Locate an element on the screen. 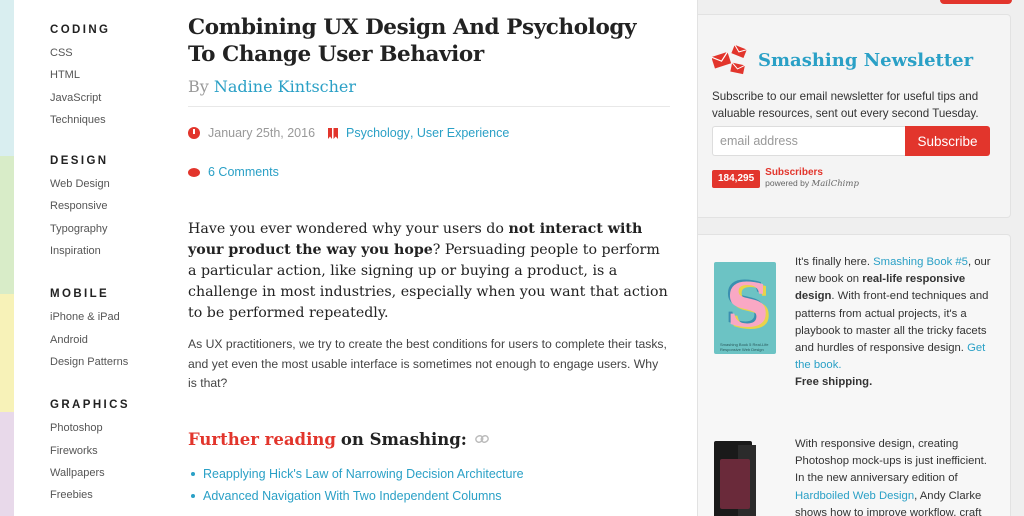 The image size is (1024, 516). subscriber-info: 184,295 Subscribers powered by MailChimp is located at coordinates (785, 178).